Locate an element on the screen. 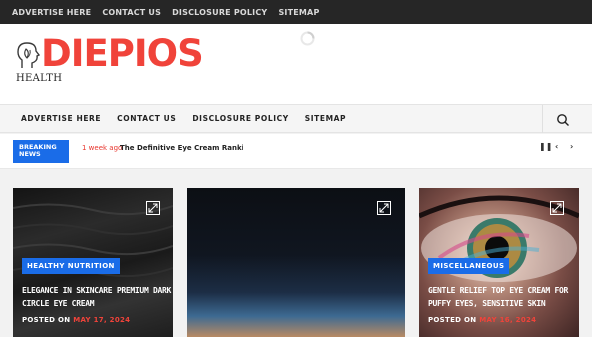 This screenshot has height=337, width=592. top-link-contact: CONTACT US is located at coordinates (131, 12).